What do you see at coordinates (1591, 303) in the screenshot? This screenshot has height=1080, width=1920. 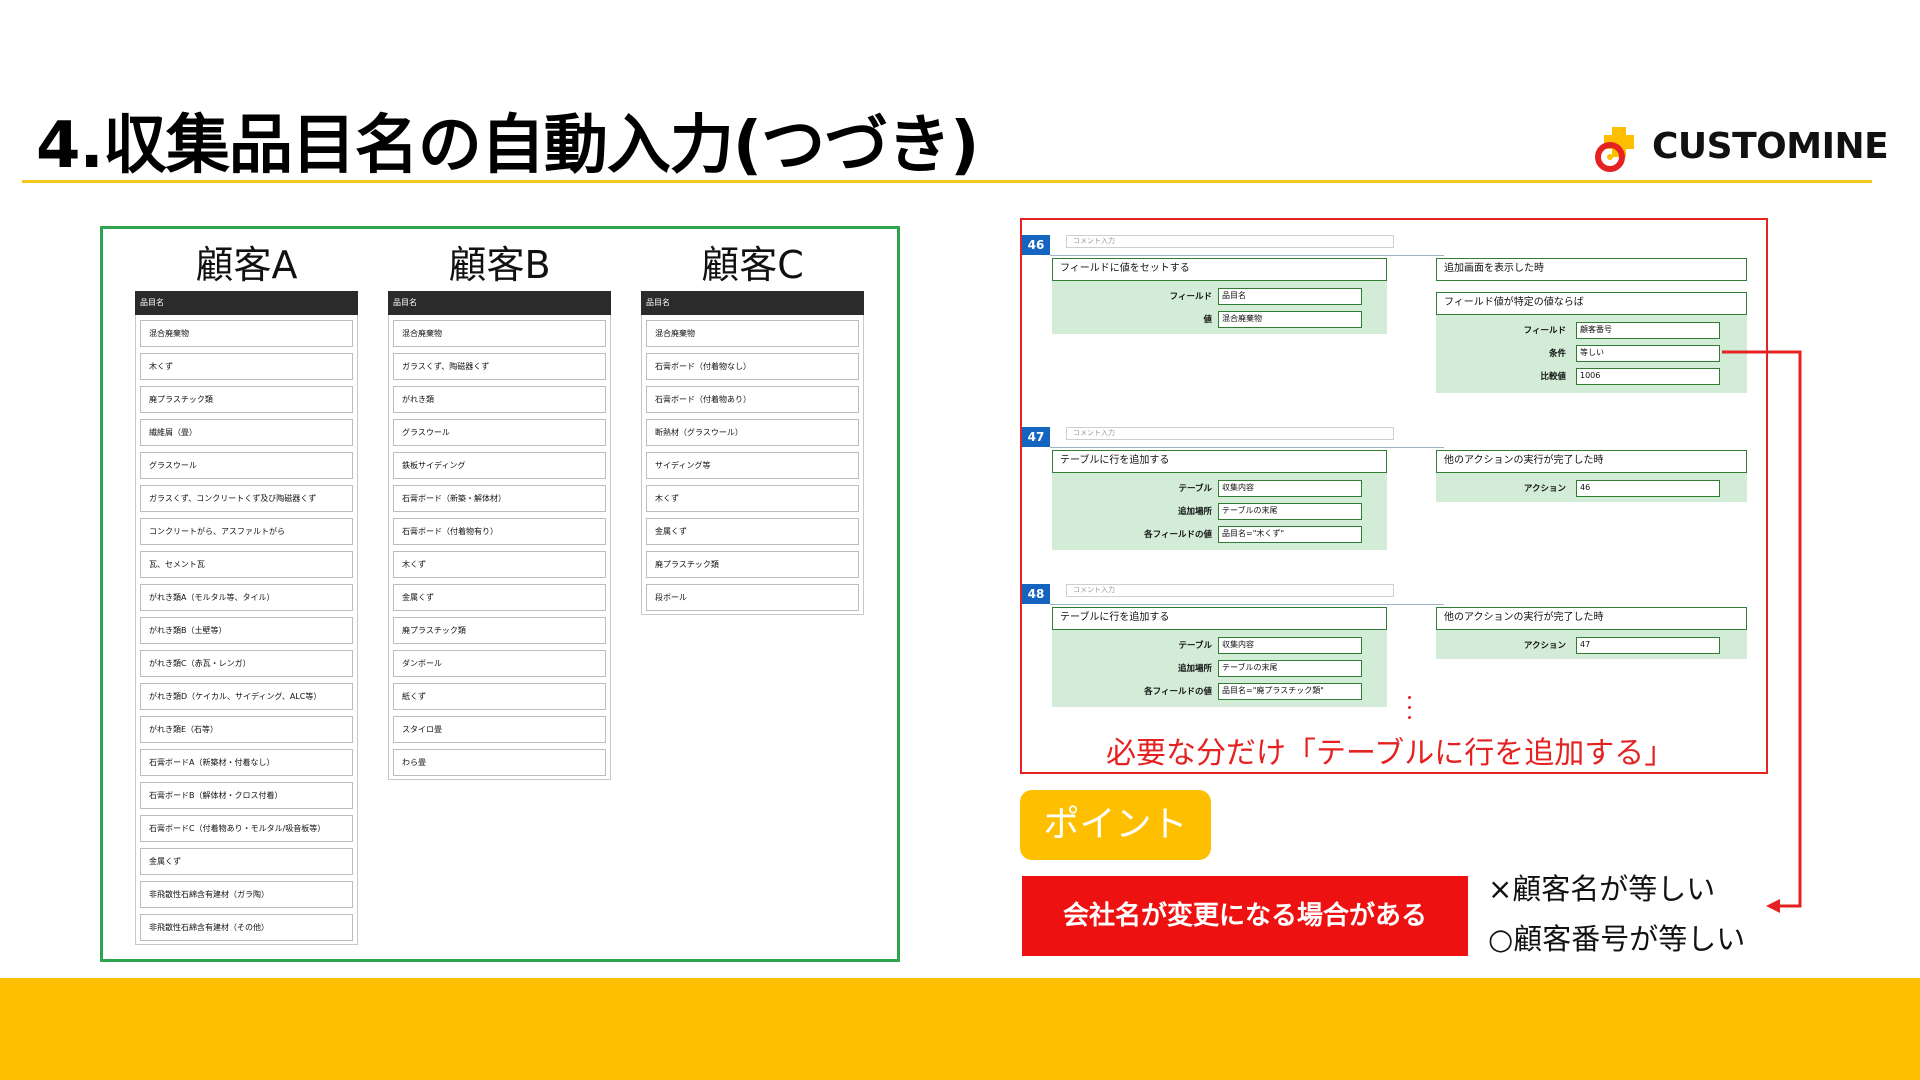 I see `condition-title: フィールド値が特定の値ならば` at bounding box center [1591, 303].